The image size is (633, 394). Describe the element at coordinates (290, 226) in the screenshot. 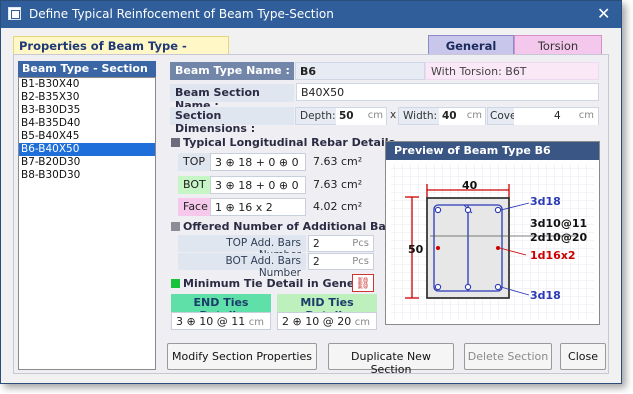

I see `additional-title: Offered Number of Additional Bars` at that location.